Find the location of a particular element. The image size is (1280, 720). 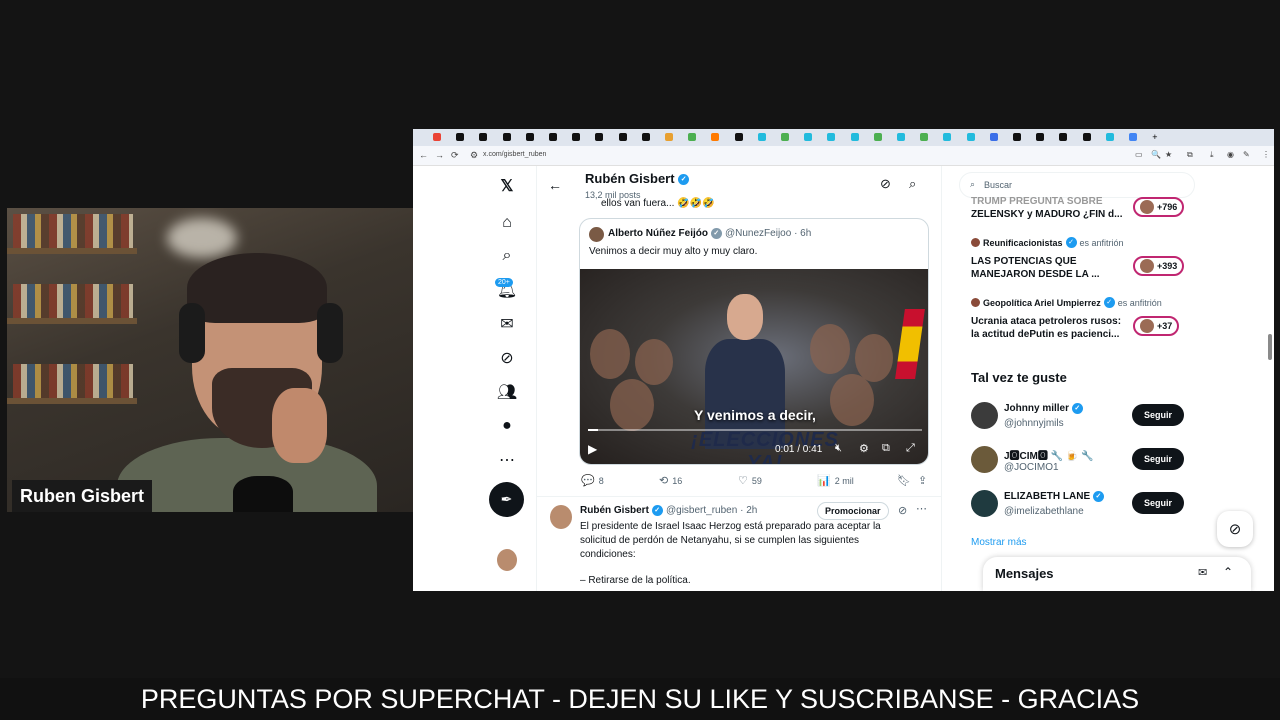

reply-button: 💬 8 is located at coordinates (592, 480).